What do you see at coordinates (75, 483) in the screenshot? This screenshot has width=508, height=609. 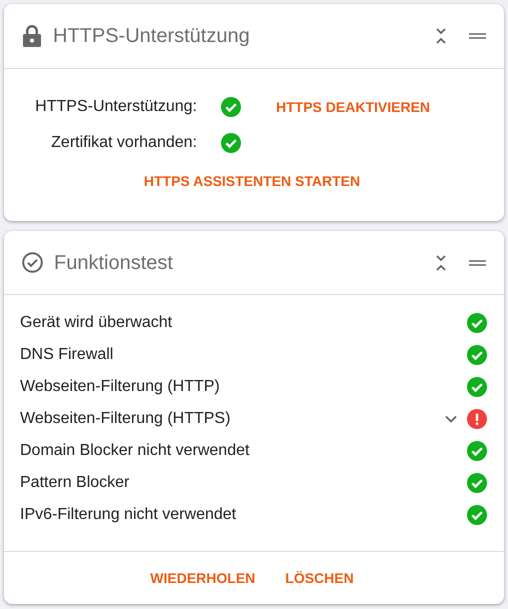 I see `test-label: Pattern Blocker` at bounding box center [75, 483].